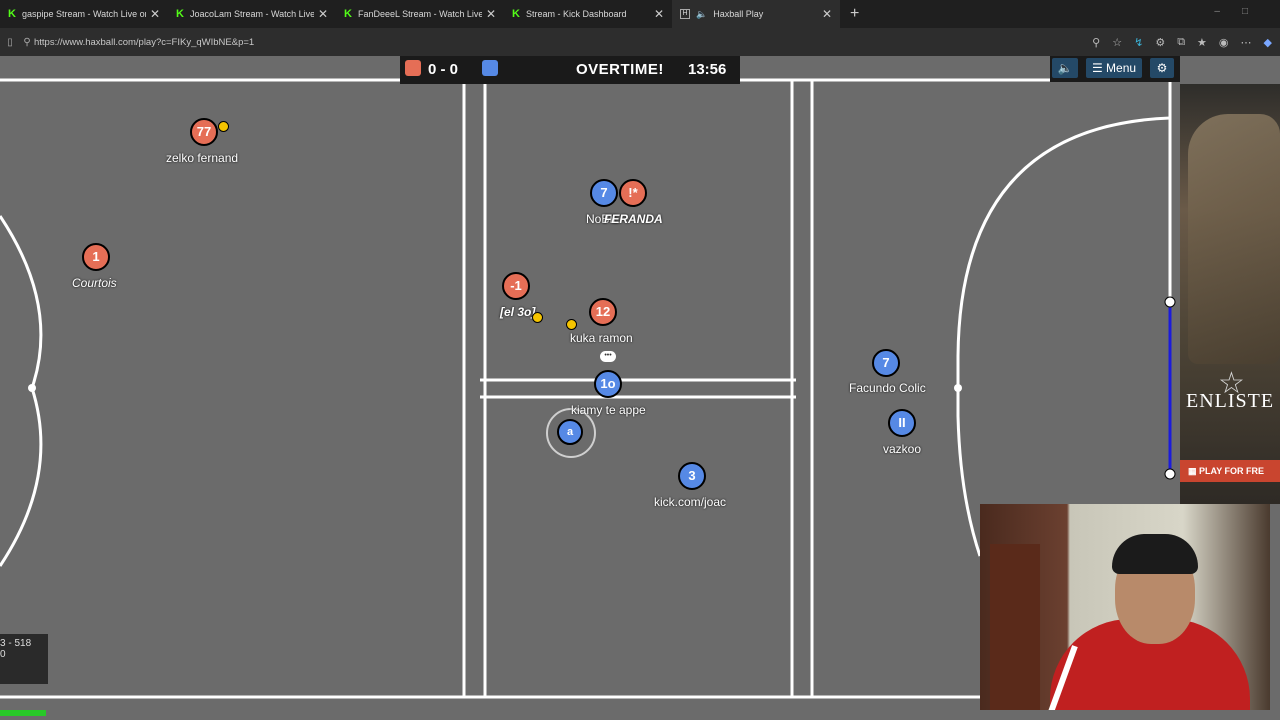 The image size is (1280, 720). Describe the element at coordinates (1192, 471) in the screenshot. I see `windows-icon: ▦` at that location.